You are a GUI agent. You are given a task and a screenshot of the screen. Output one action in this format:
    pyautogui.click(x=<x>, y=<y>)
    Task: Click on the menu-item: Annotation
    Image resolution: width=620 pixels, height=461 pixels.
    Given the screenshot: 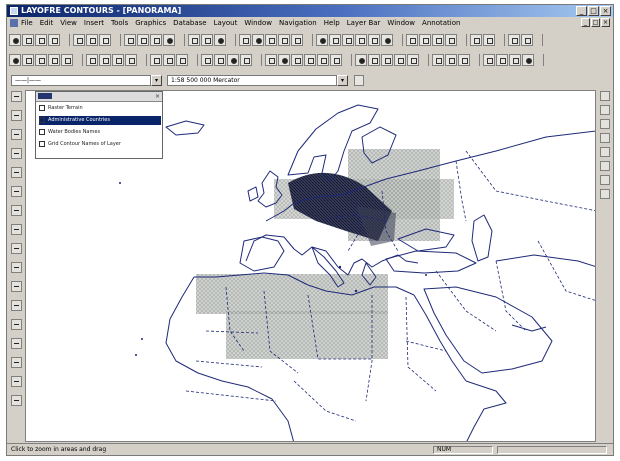 What is the action you would take?
    pyautogui.click(x=441, y=23)
    